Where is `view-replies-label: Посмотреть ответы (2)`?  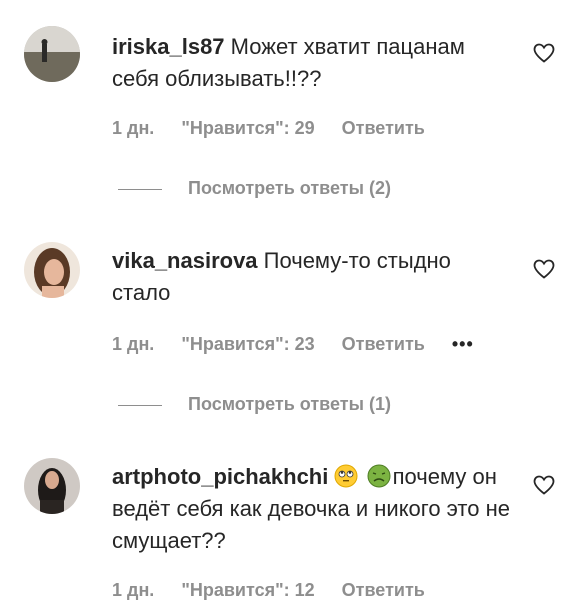 view-replies-label: Посмотреть ответы (2) is located at coordinates (289, 188).